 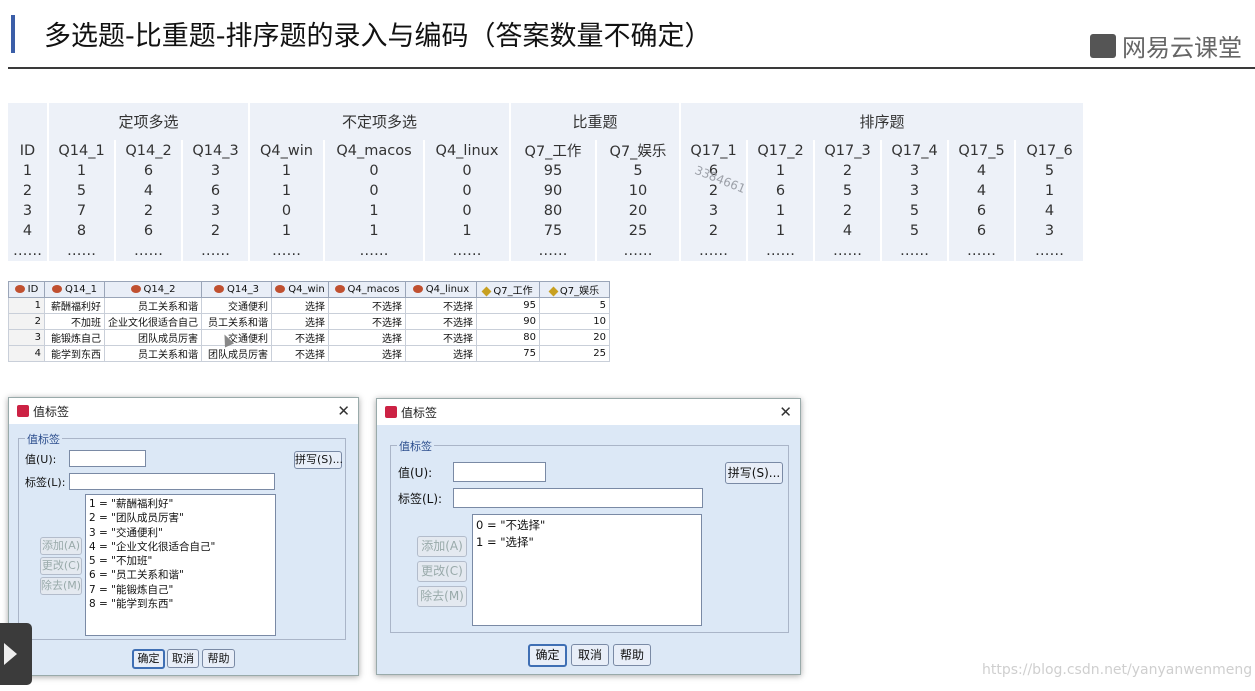 What do you see at coordinates (587, 570) in the screenshot?
I see `value-label-list: 0 = "不选择" 1 = "选择"` at bounding box center [587, 570].